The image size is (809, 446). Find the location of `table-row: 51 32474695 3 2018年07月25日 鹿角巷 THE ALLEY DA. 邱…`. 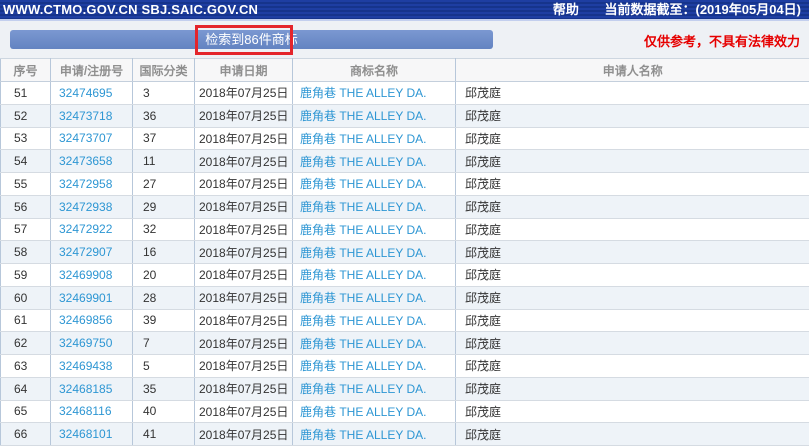

table-row: 51 32474695 3 2018年07月25日 鹿角巷 THE ALLEY DA. 邱… is located at coordinates (404, 93).